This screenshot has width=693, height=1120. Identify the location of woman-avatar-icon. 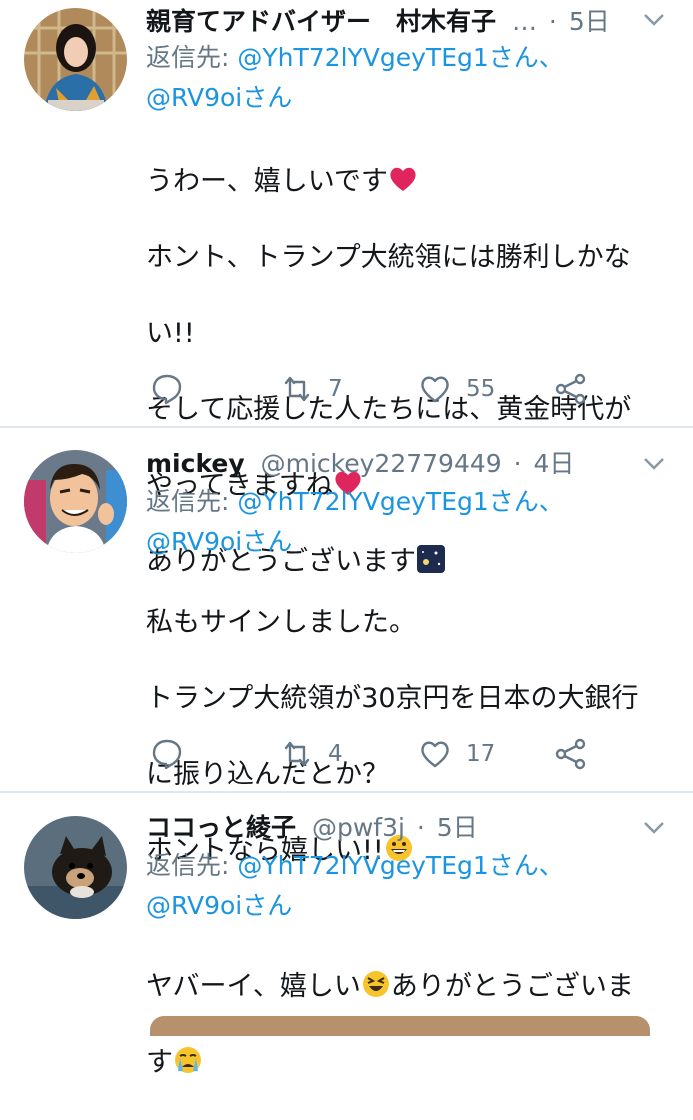
(75, 59).